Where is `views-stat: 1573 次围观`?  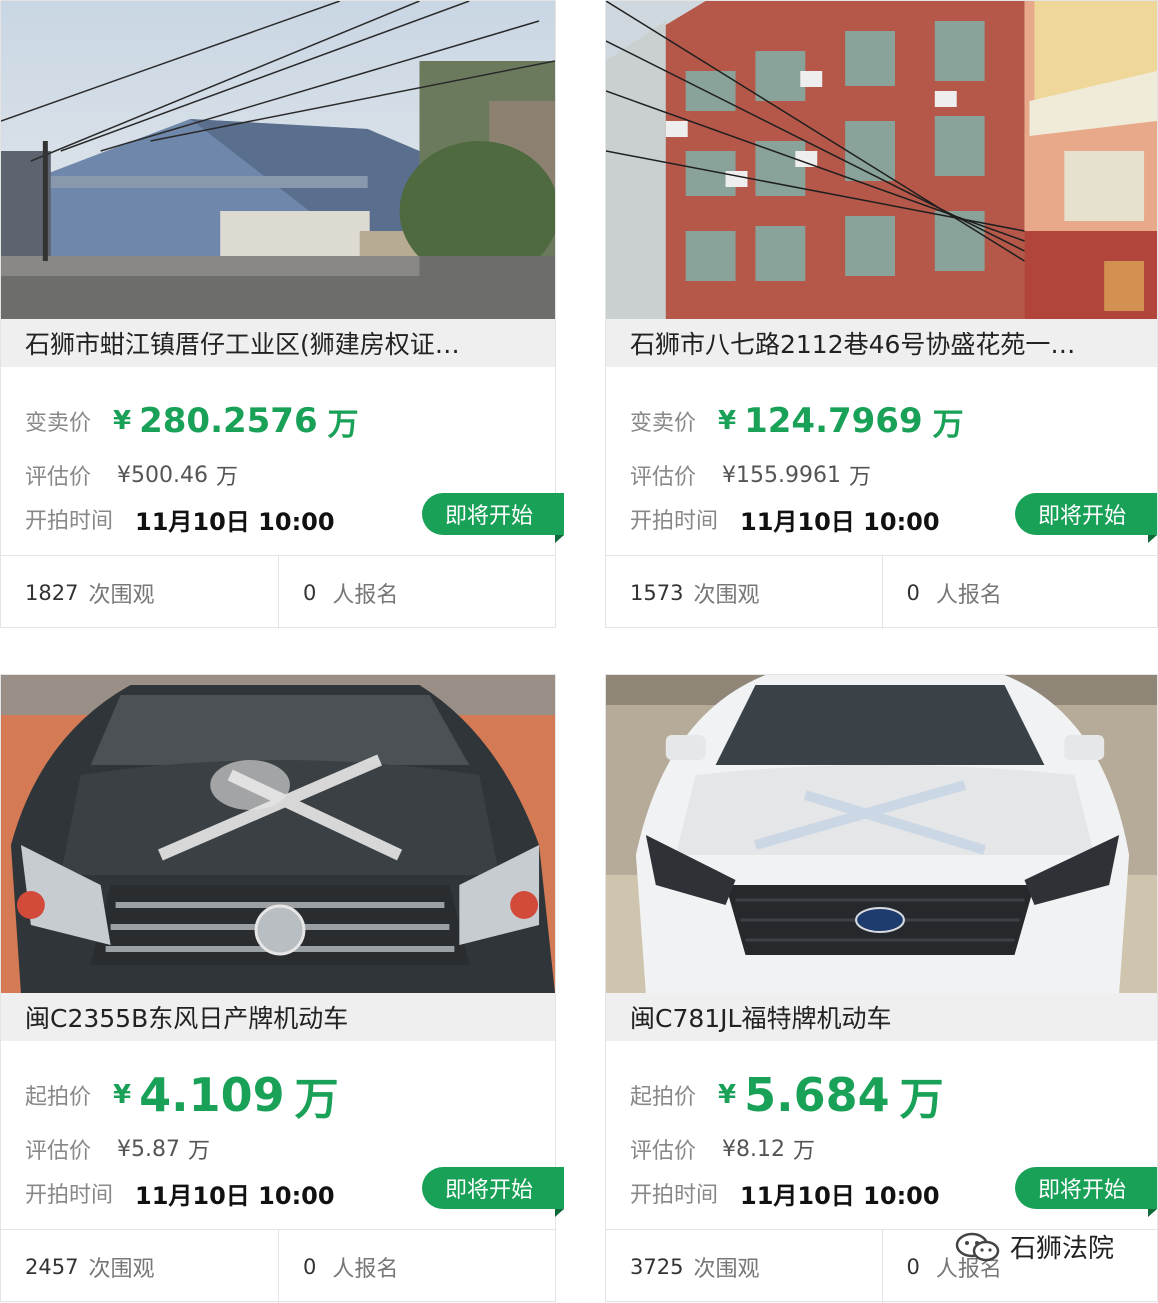 views-stat: 1573 次围观 is located at coordinates (744, 592).